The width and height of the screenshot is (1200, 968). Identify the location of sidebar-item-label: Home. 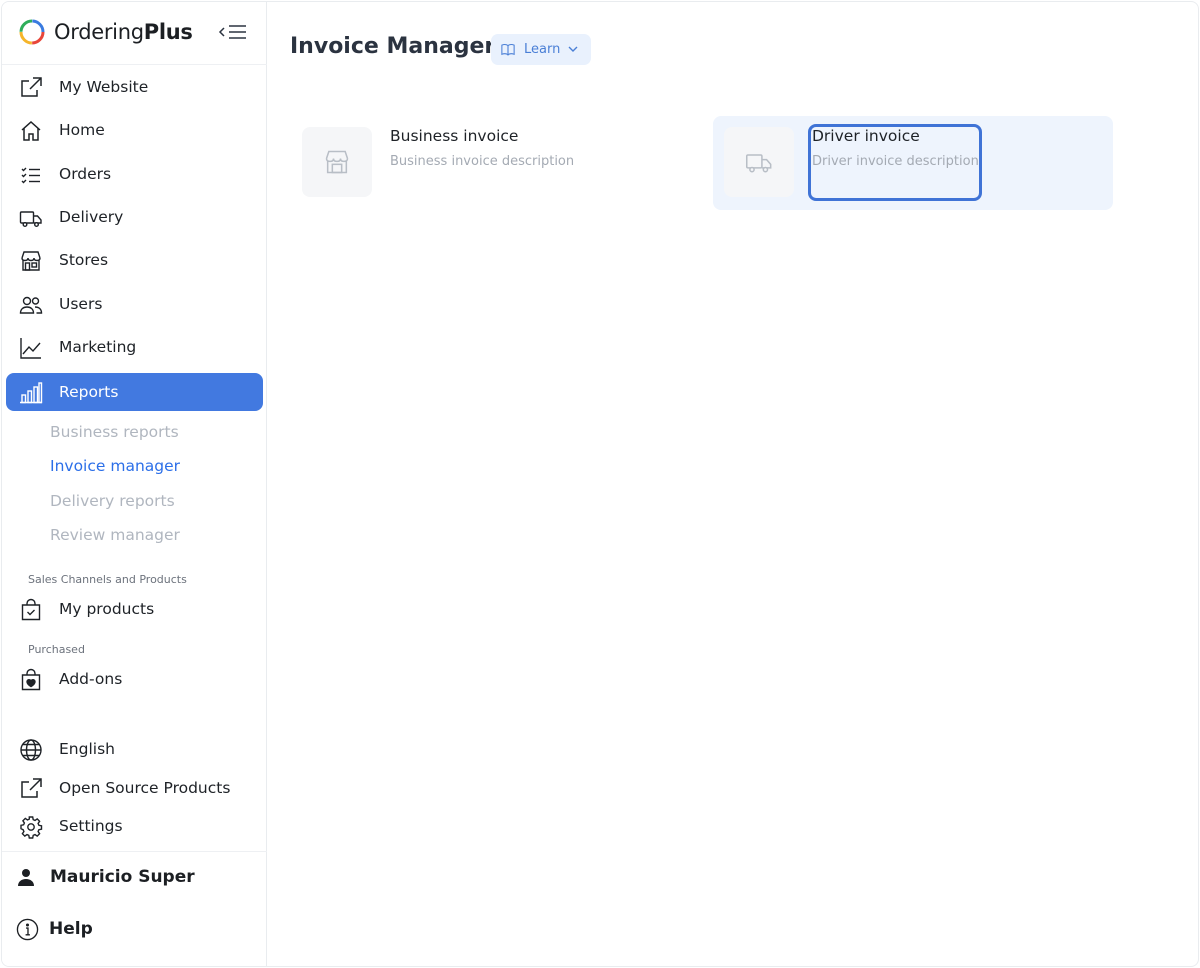
(82, 130).